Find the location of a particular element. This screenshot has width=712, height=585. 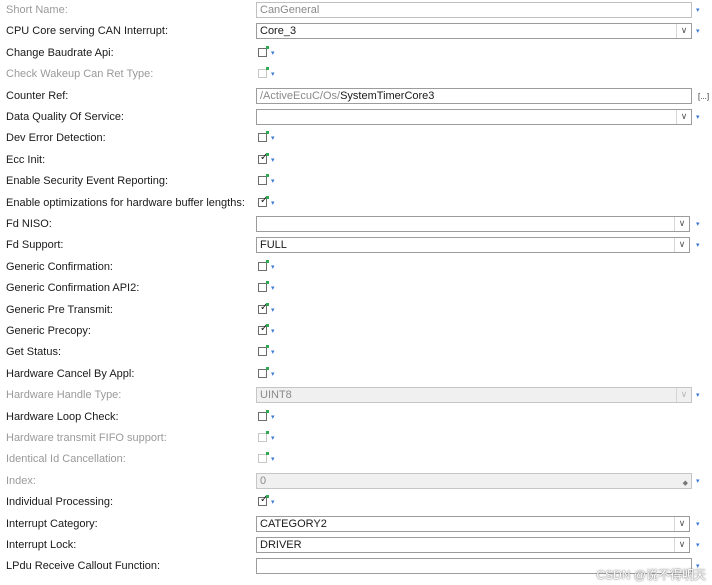

check-wakeup-can-ret-type-label: Check Wakeup Can Ret Type: is located at coordinates (80, 74).